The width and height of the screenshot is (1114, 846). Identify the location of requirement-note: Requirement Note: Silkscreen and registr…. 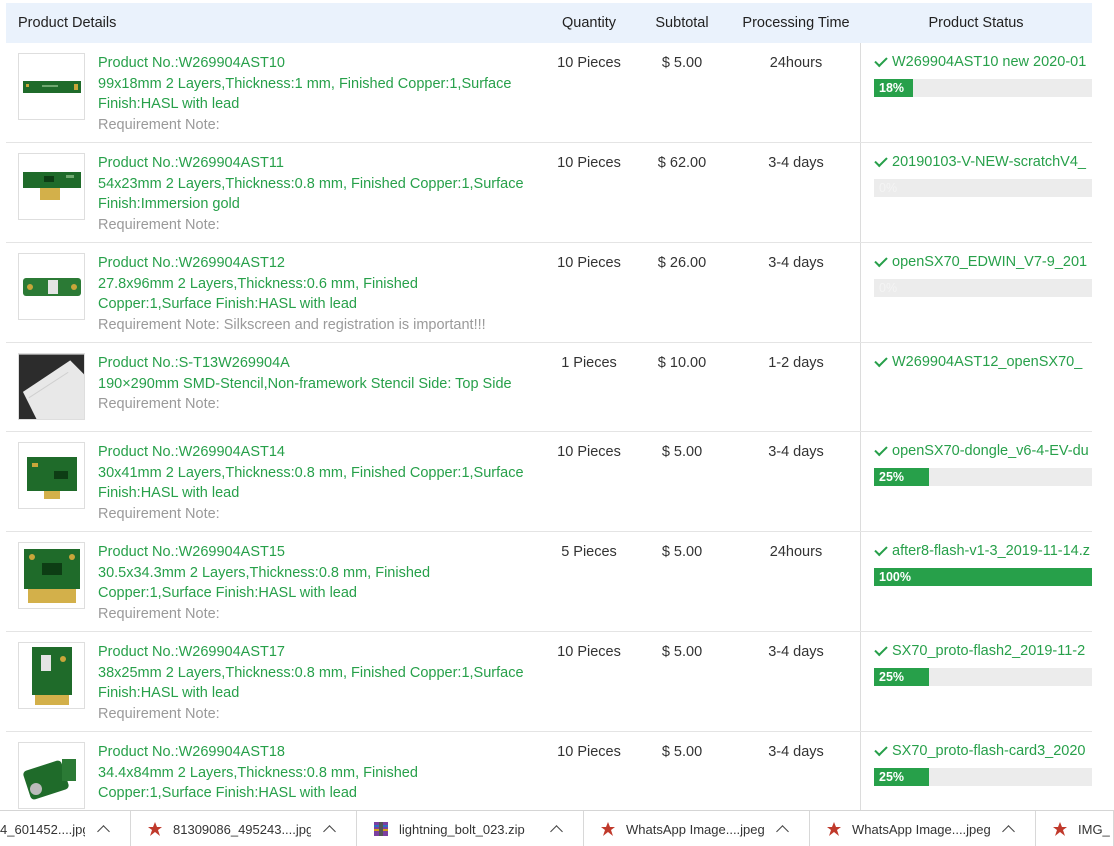
(292, 324).